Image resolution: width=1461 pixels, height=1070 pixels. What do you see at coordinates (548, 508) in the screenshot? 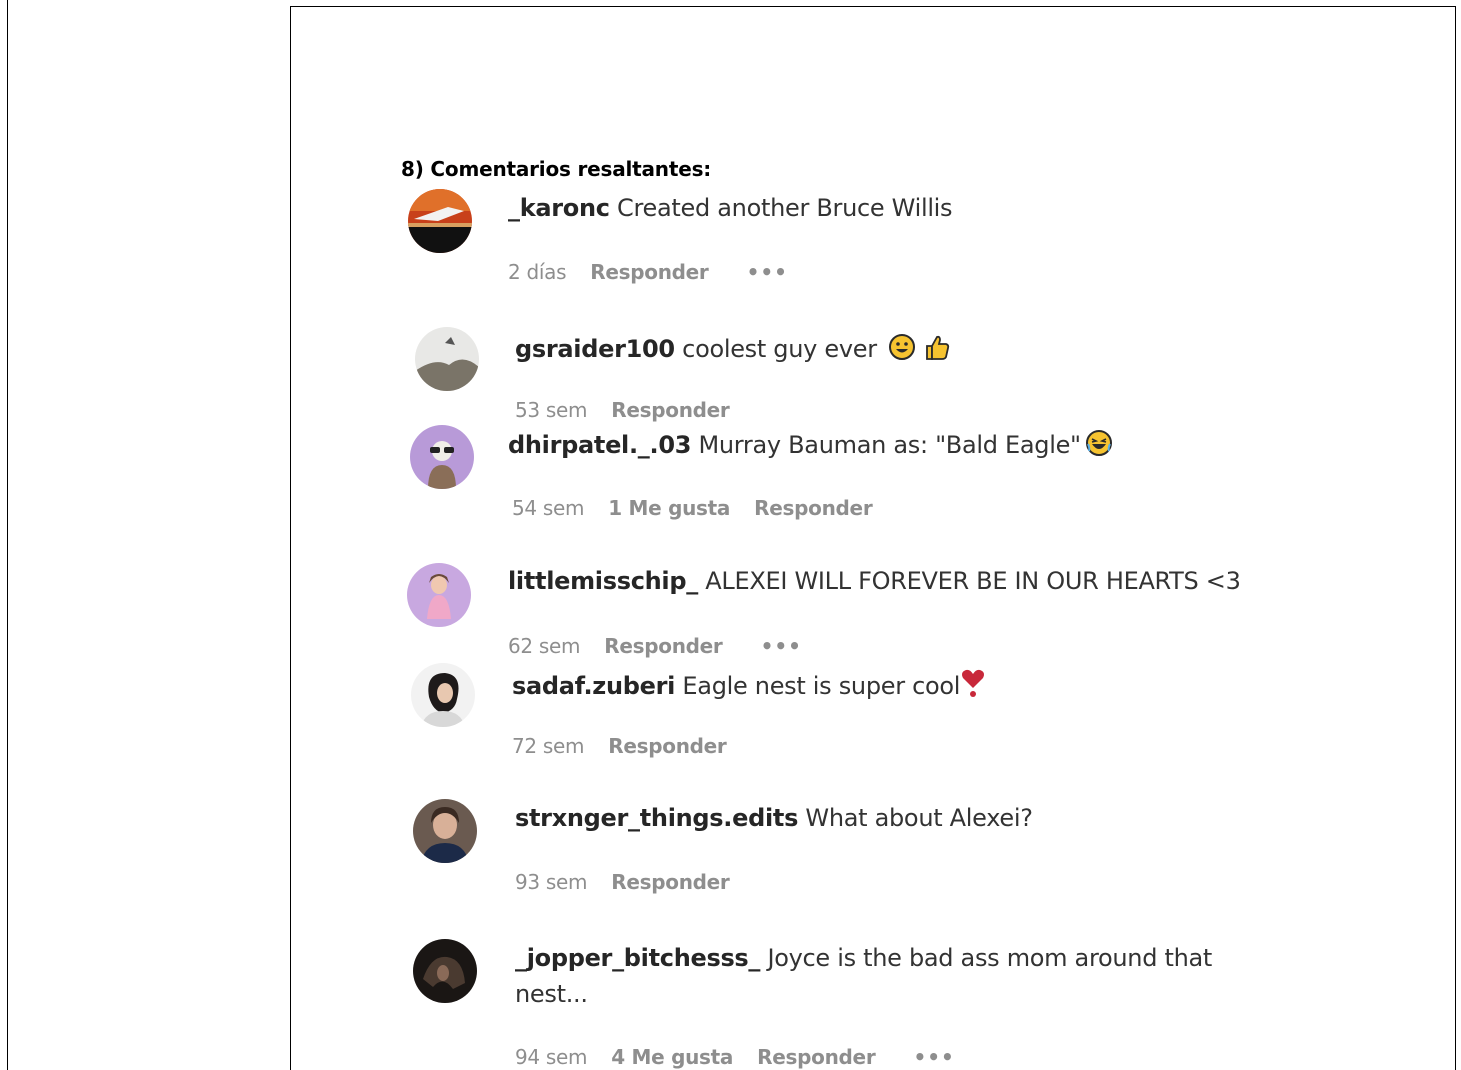
I see `comment-time: 54 sem` at bounding box center [548, 508].